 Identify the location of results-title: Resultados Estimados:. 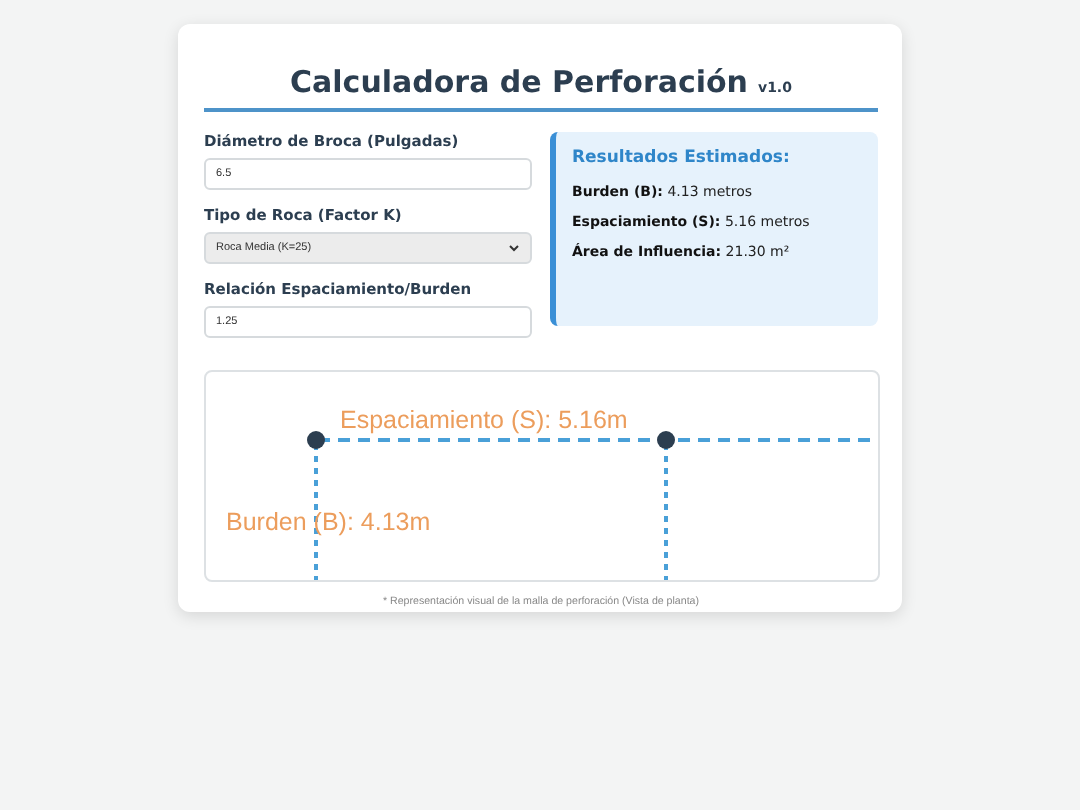
(682, 158).